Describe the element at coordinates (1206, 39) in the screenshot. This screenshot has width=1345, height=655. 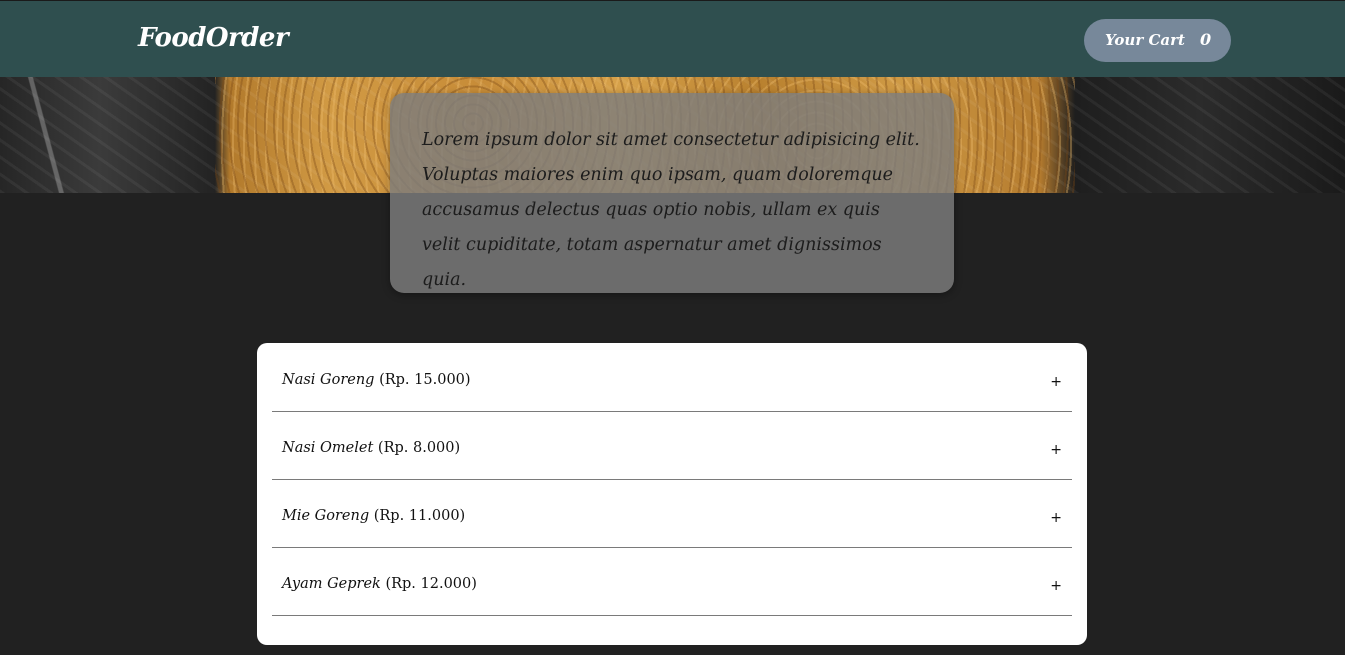
I see `cart-count-badge: 0` at that location.